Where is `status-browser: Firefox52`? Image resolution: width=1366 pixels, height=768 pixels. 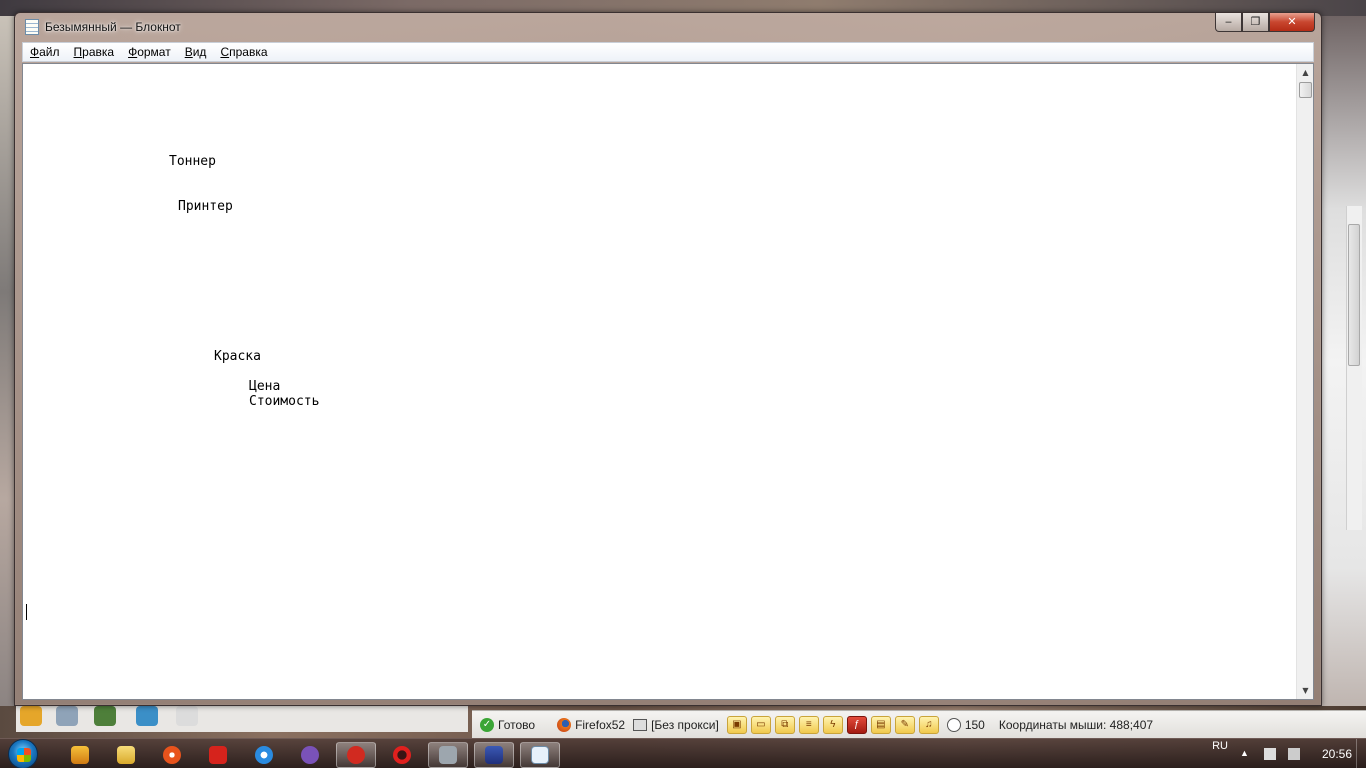 status-browser: Firefox52 is located at coordinates (591, 724).